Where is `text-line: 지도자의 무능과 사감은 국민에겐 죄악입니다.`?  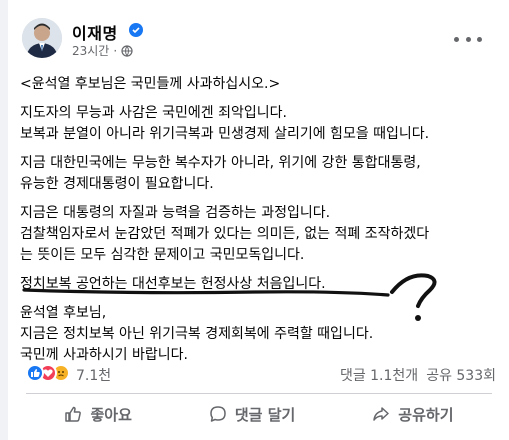 text-line: 지도자의 무능과 사감은 국민에겐 죄악입니다. is located at coordinates (153, 113).